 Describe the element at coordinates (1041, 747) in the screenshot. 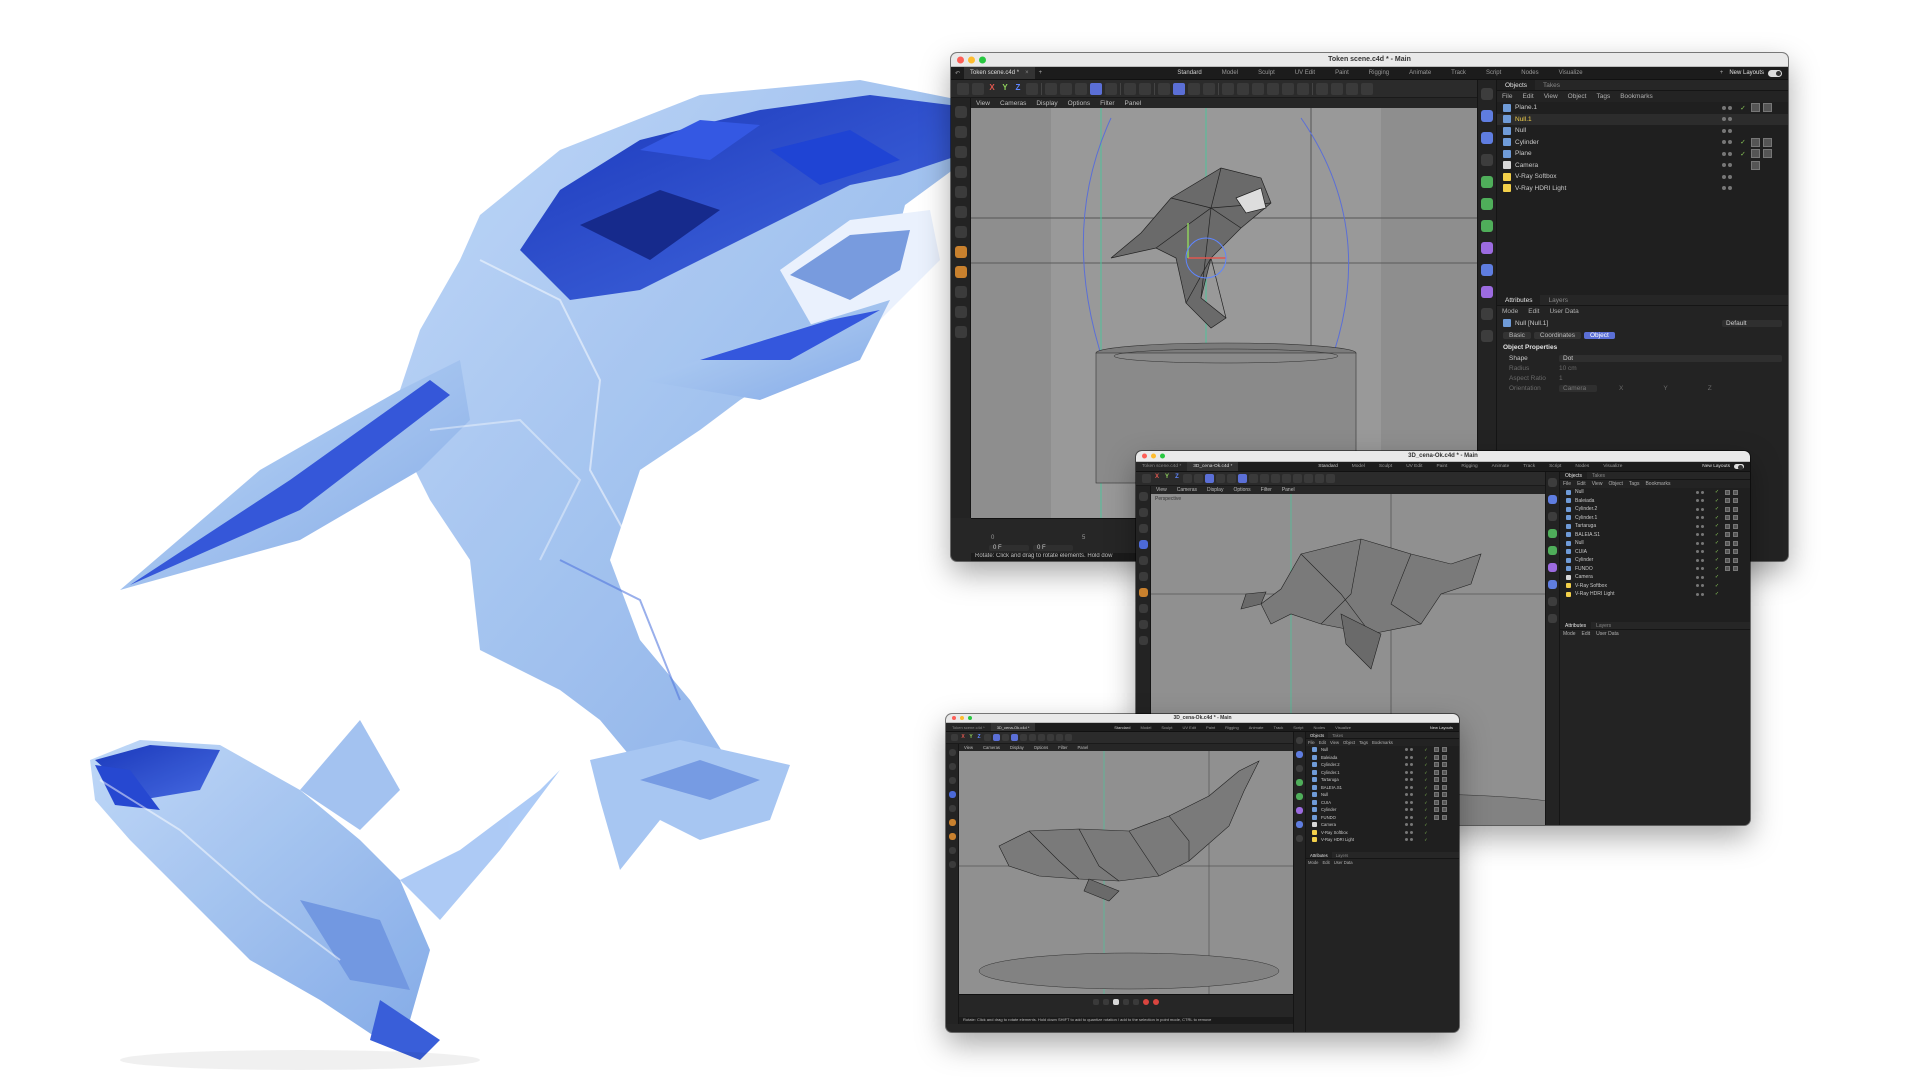

I see `viewport-menu-item: Options` at that location.